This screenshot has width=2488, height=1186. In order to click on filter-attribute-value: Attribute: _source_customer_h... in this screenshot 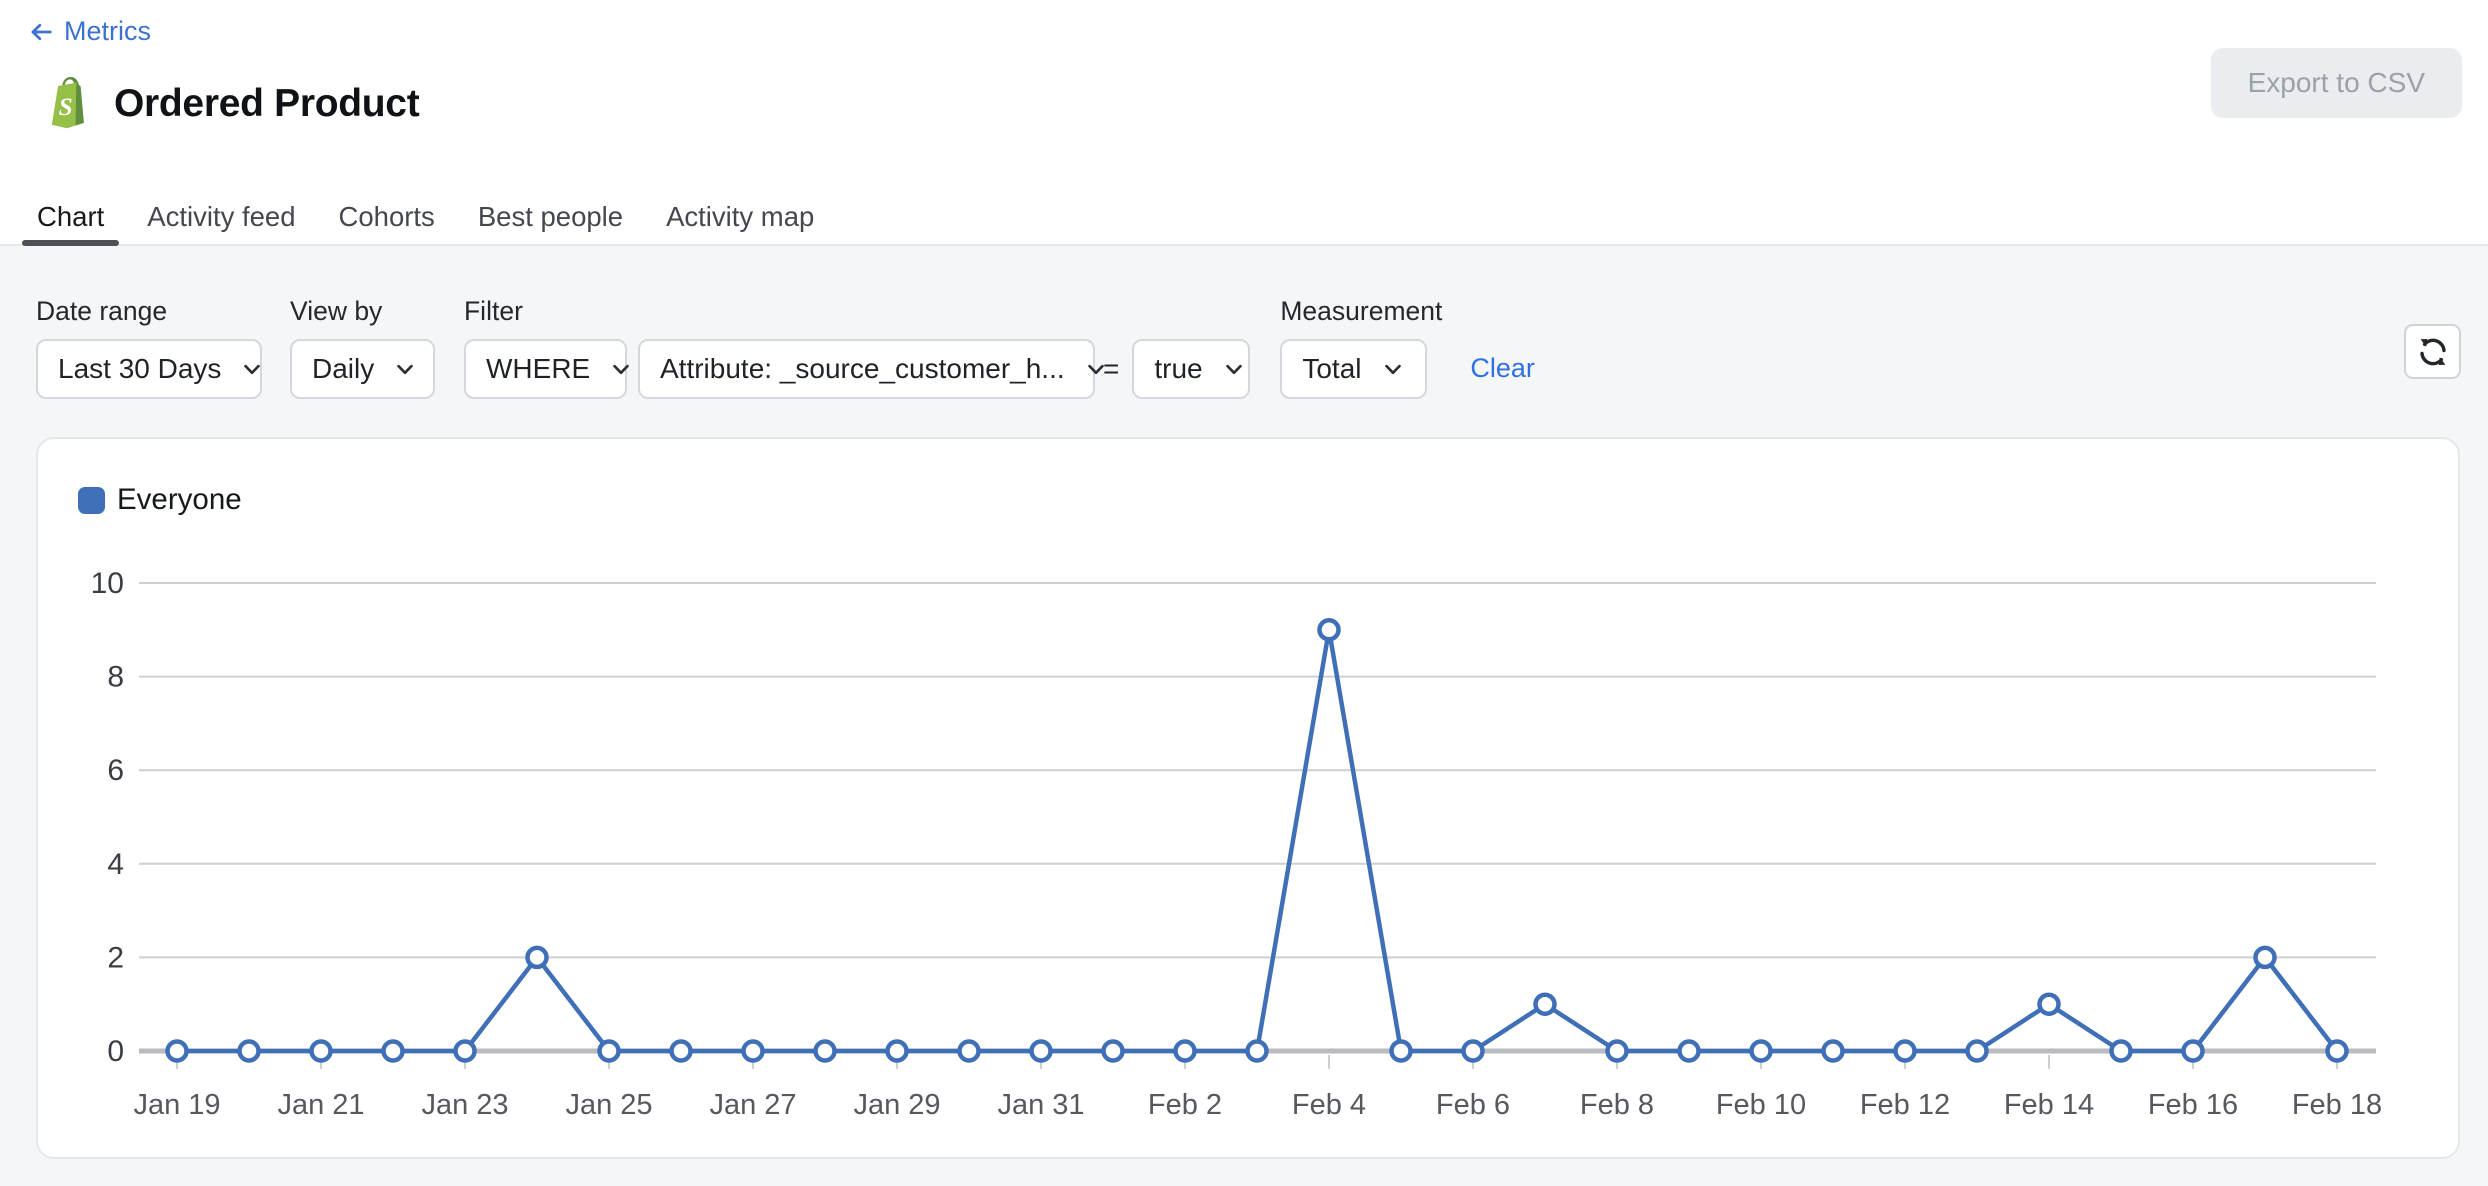, I will do `click(862, 368)`.